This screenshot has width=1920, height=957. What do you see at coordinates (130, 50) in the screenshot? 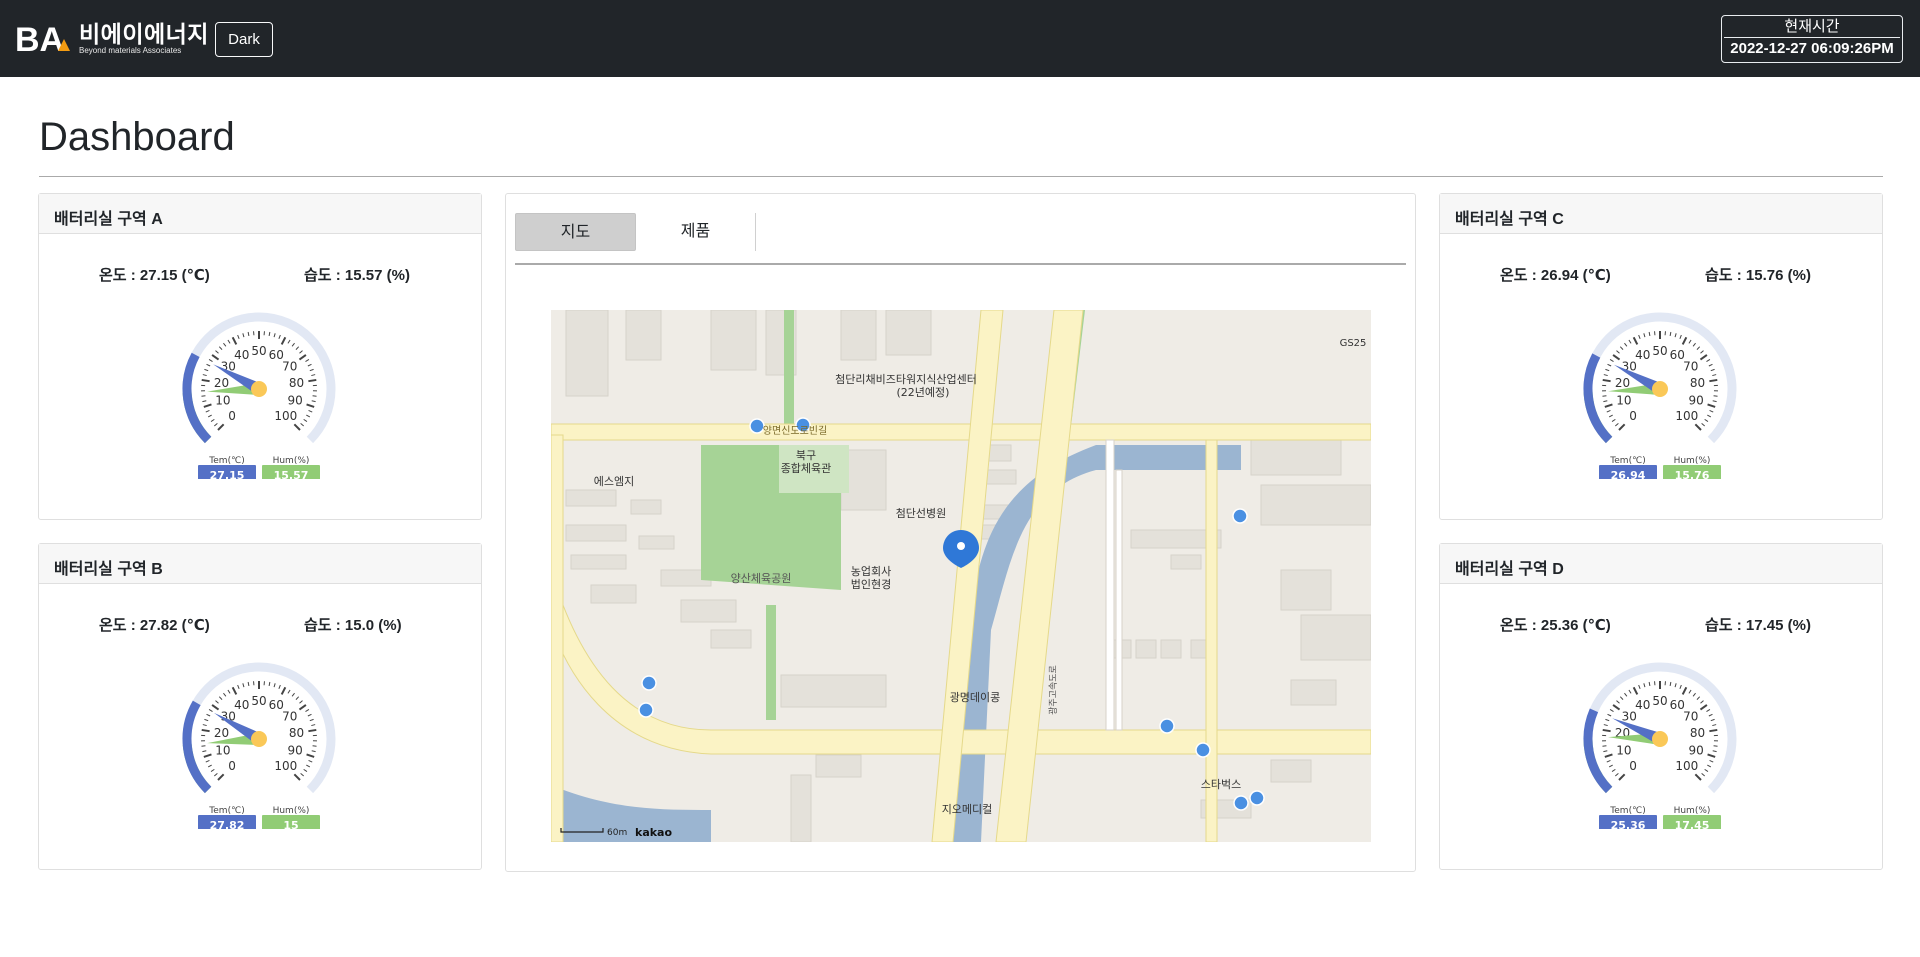
I see `brand-tagline: Beyond materials Associates` at bounding box center [130, 50].